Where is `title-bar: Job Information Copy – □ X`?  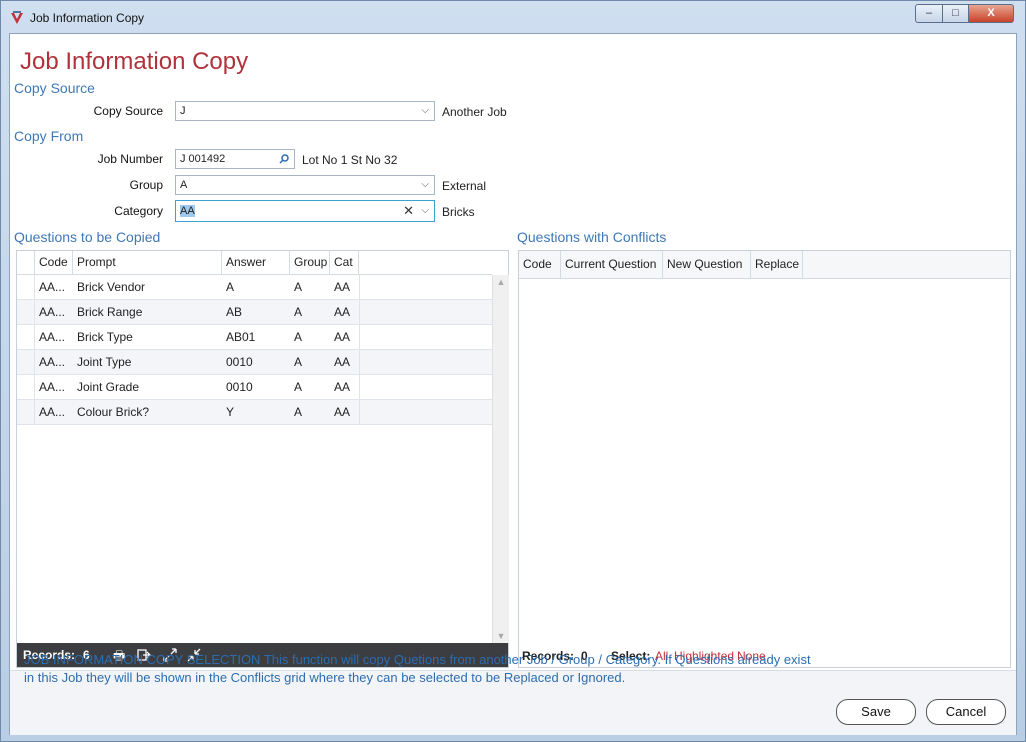 title-bar: Job Information Copy – □ X is located at coordinates (513, 17).